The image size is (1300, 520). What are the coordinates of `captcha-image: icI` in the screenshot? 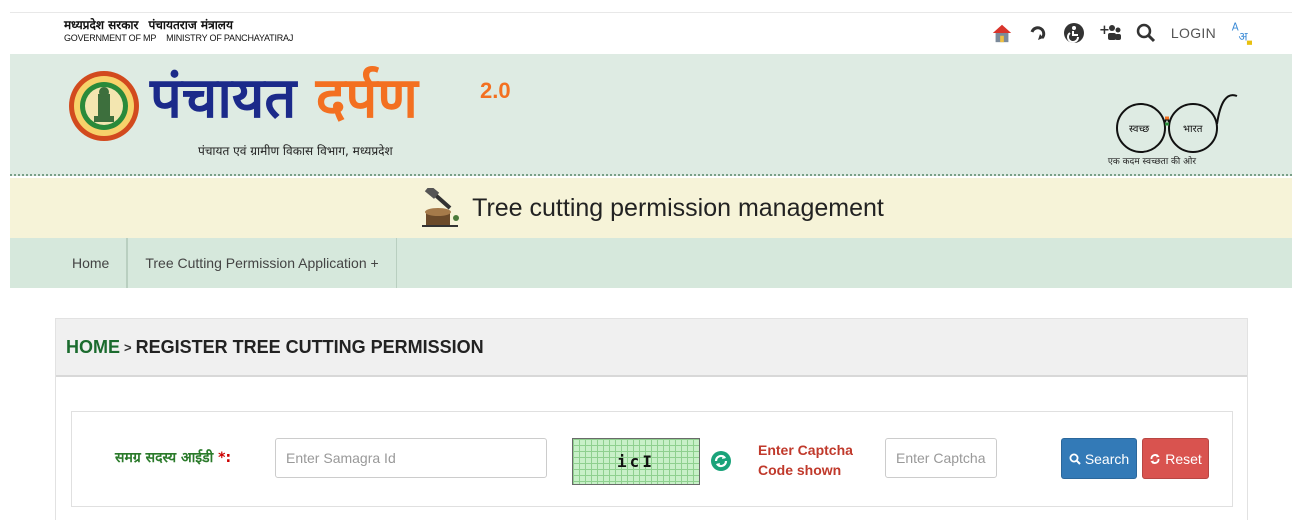 It's located at (636, 461).